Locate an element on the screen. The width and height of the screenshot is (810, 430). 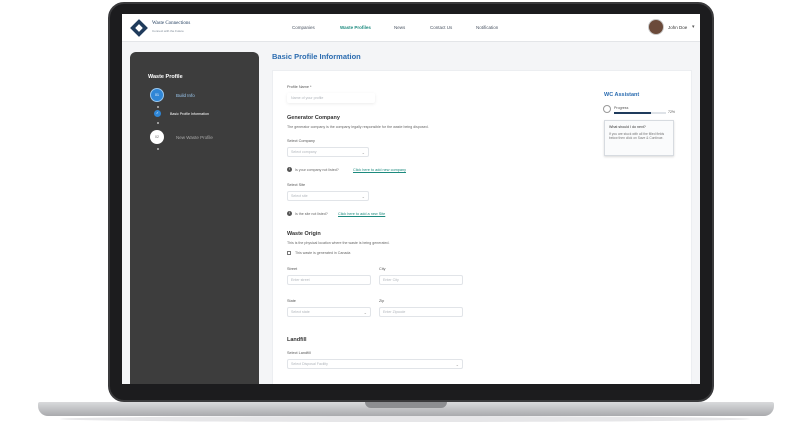
step-label-basic-profile: Basic Profile Information is located at coordinates (189, 114).